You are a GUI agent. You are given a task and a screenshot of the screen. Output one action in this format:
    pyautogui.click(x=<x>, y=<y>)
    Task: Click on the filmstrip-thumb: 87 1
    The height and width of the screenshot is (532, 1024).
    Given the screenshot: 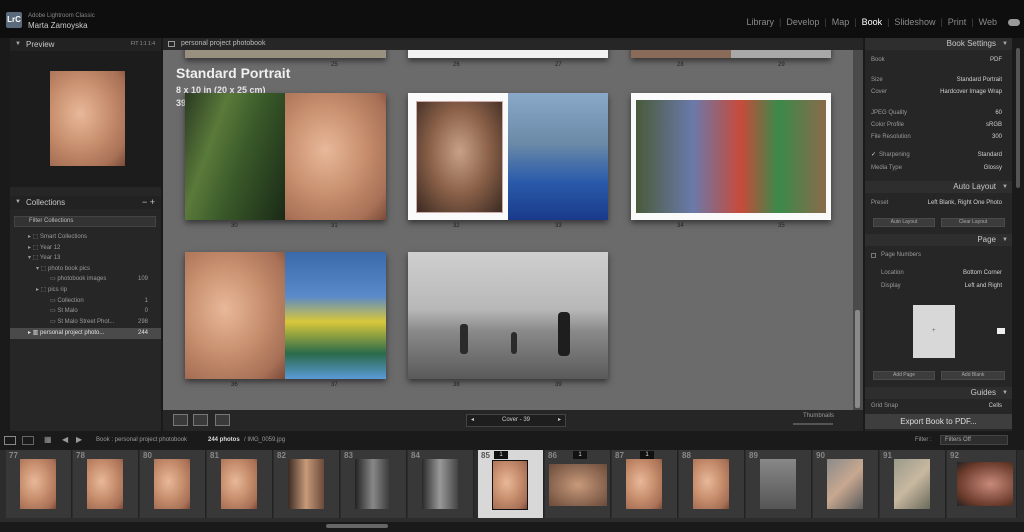 What is the action you would take?
    pyautogui.click(x=645, y=484)
    